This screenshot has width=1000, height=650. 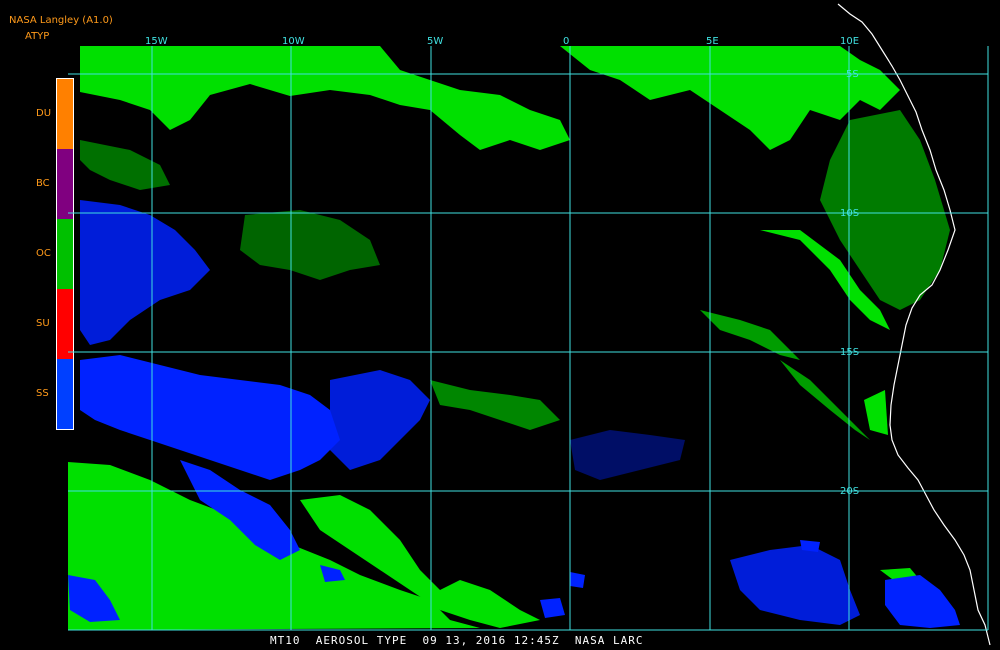 What do you see at coordinates (435, 41) in the screenshot?
I see `lon-label-5w: 5W` at bounding box center [435, 41].